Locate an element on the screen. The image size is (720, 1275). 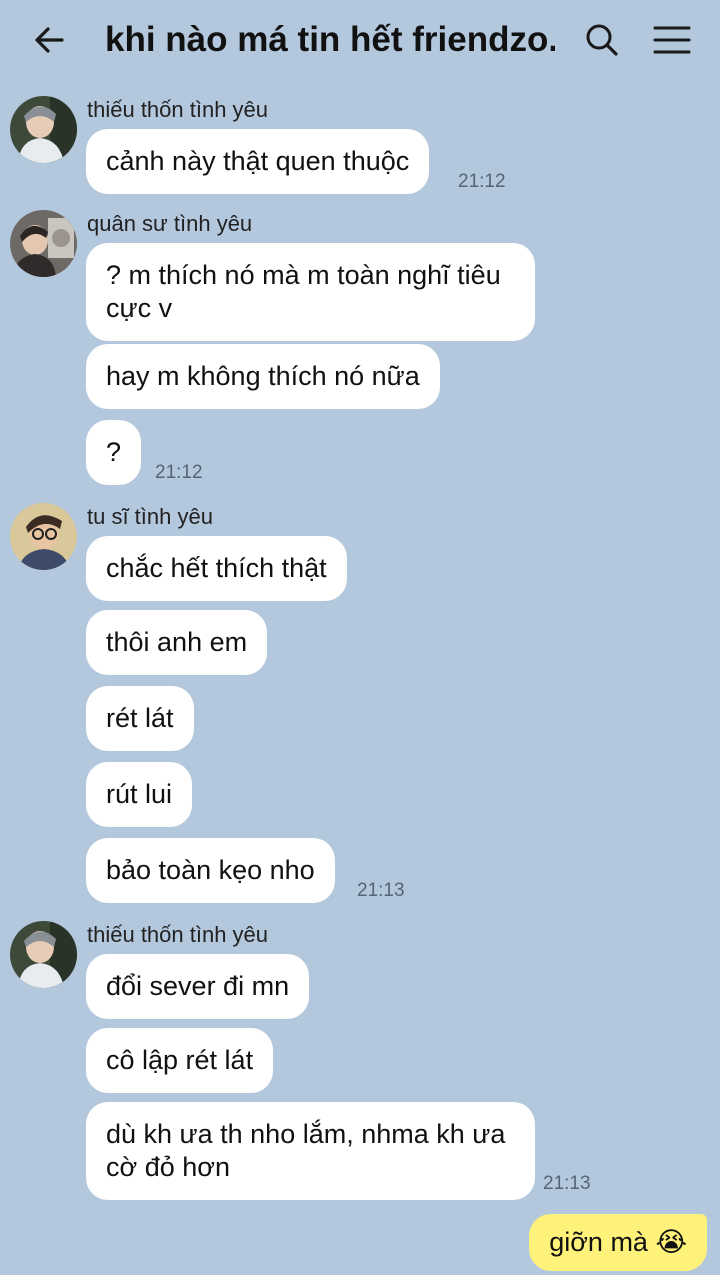
message-bubble: hay m không thích nó nữa is located at coordinates (263, 376).